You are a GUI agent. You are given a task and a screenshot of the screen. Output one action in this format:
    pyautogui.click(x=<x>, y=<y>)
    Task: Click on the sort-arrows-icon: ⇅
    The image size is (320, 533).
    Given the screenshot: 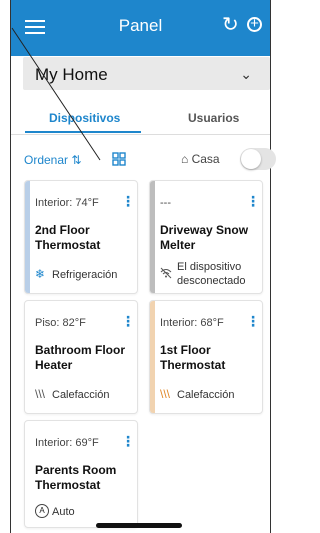 What is the action you would take?
    pyautogui.click(x=76, y=160)
    